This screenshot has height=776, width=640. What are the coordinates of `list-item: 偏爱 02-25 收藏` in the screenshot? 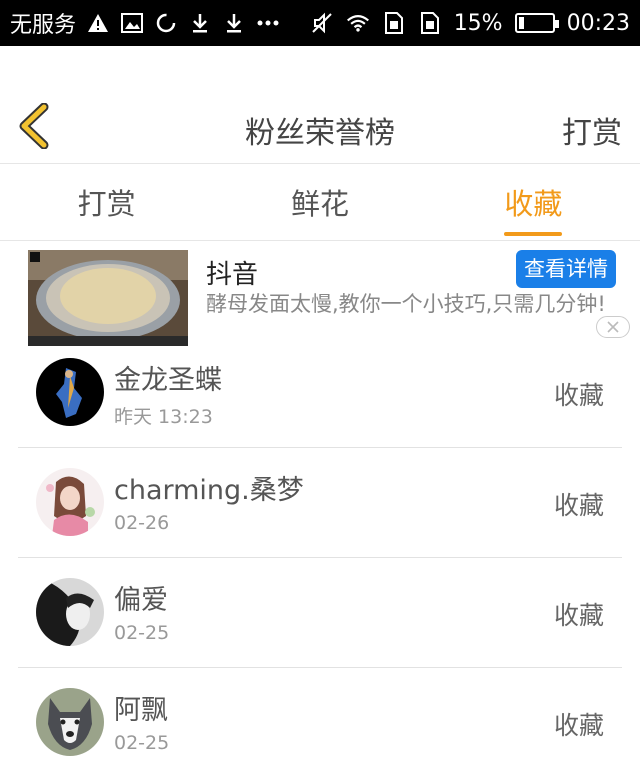 It's located at (320, 613).